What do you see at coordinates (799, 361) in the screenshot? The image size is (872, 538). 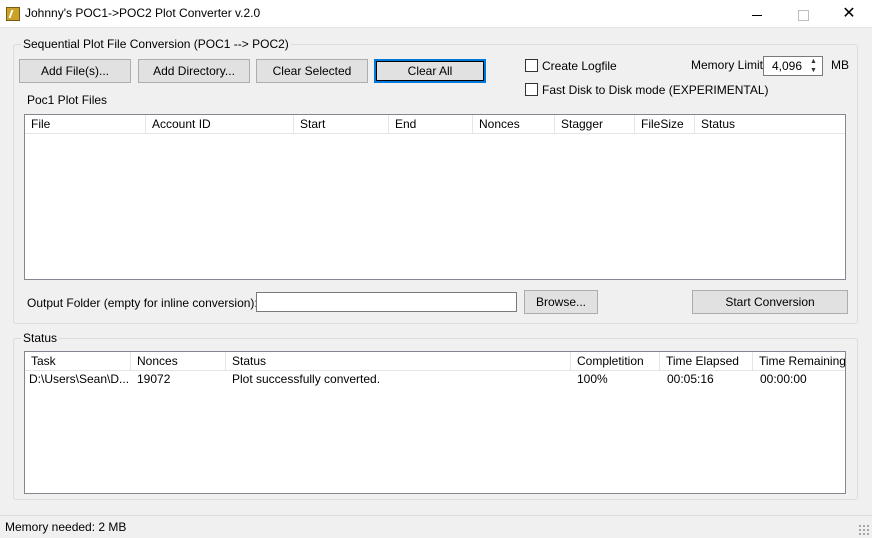 I see `status-col-remaining: Time Remaining` at bounding box center [799, 361].